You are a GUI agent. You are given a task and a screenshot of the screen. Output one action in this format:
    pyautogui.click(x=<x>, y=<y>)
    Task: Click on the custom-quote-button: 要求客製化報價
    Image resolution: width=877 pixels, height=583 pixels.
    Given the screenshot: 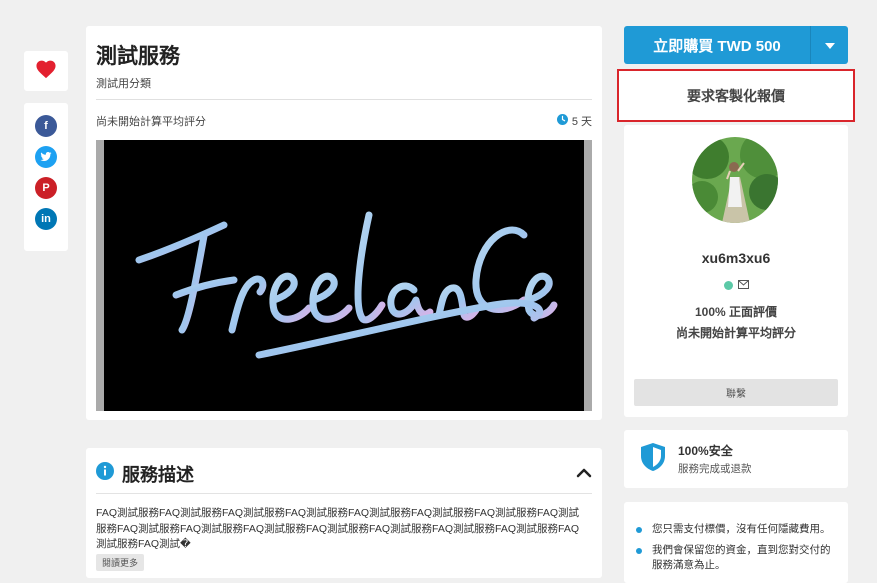 What is the action you would take?
    pyautogui.click(x=736, y=95)
    